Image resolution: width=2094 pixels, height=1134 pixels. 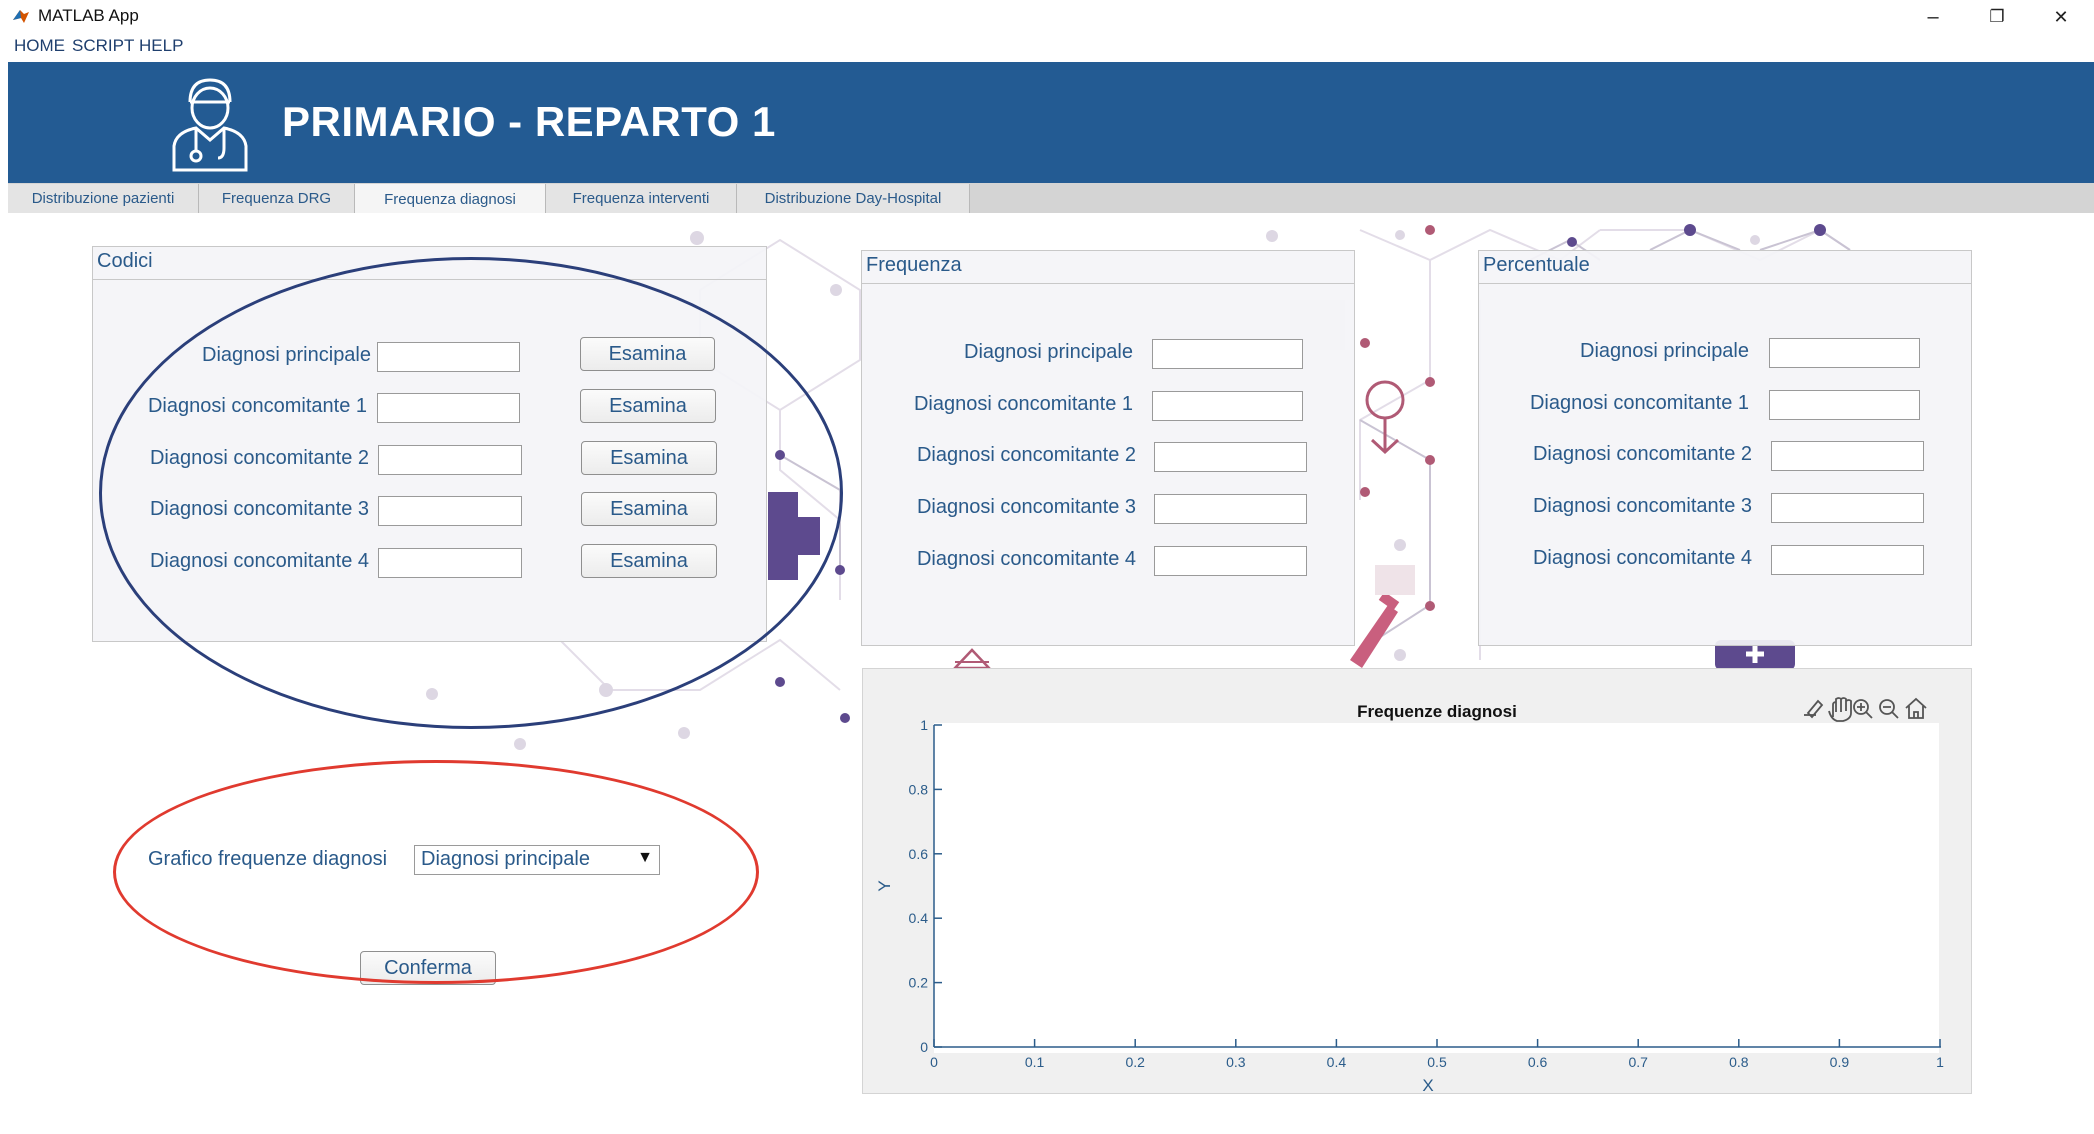 What do you see at coordinates (161, 46) in the screenshot?
I see `menu-help: HELP` at bounding box center [161, 46].